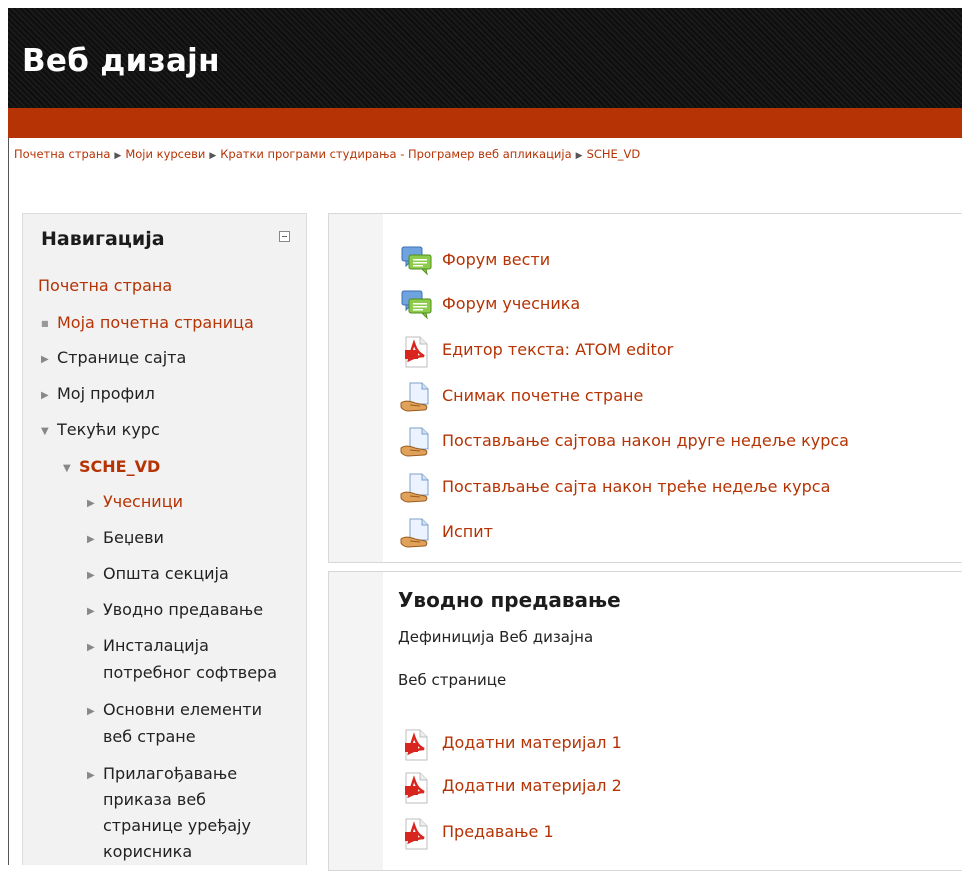  I want to click on section-summary-line2: Веб странице, so click(452, 680).